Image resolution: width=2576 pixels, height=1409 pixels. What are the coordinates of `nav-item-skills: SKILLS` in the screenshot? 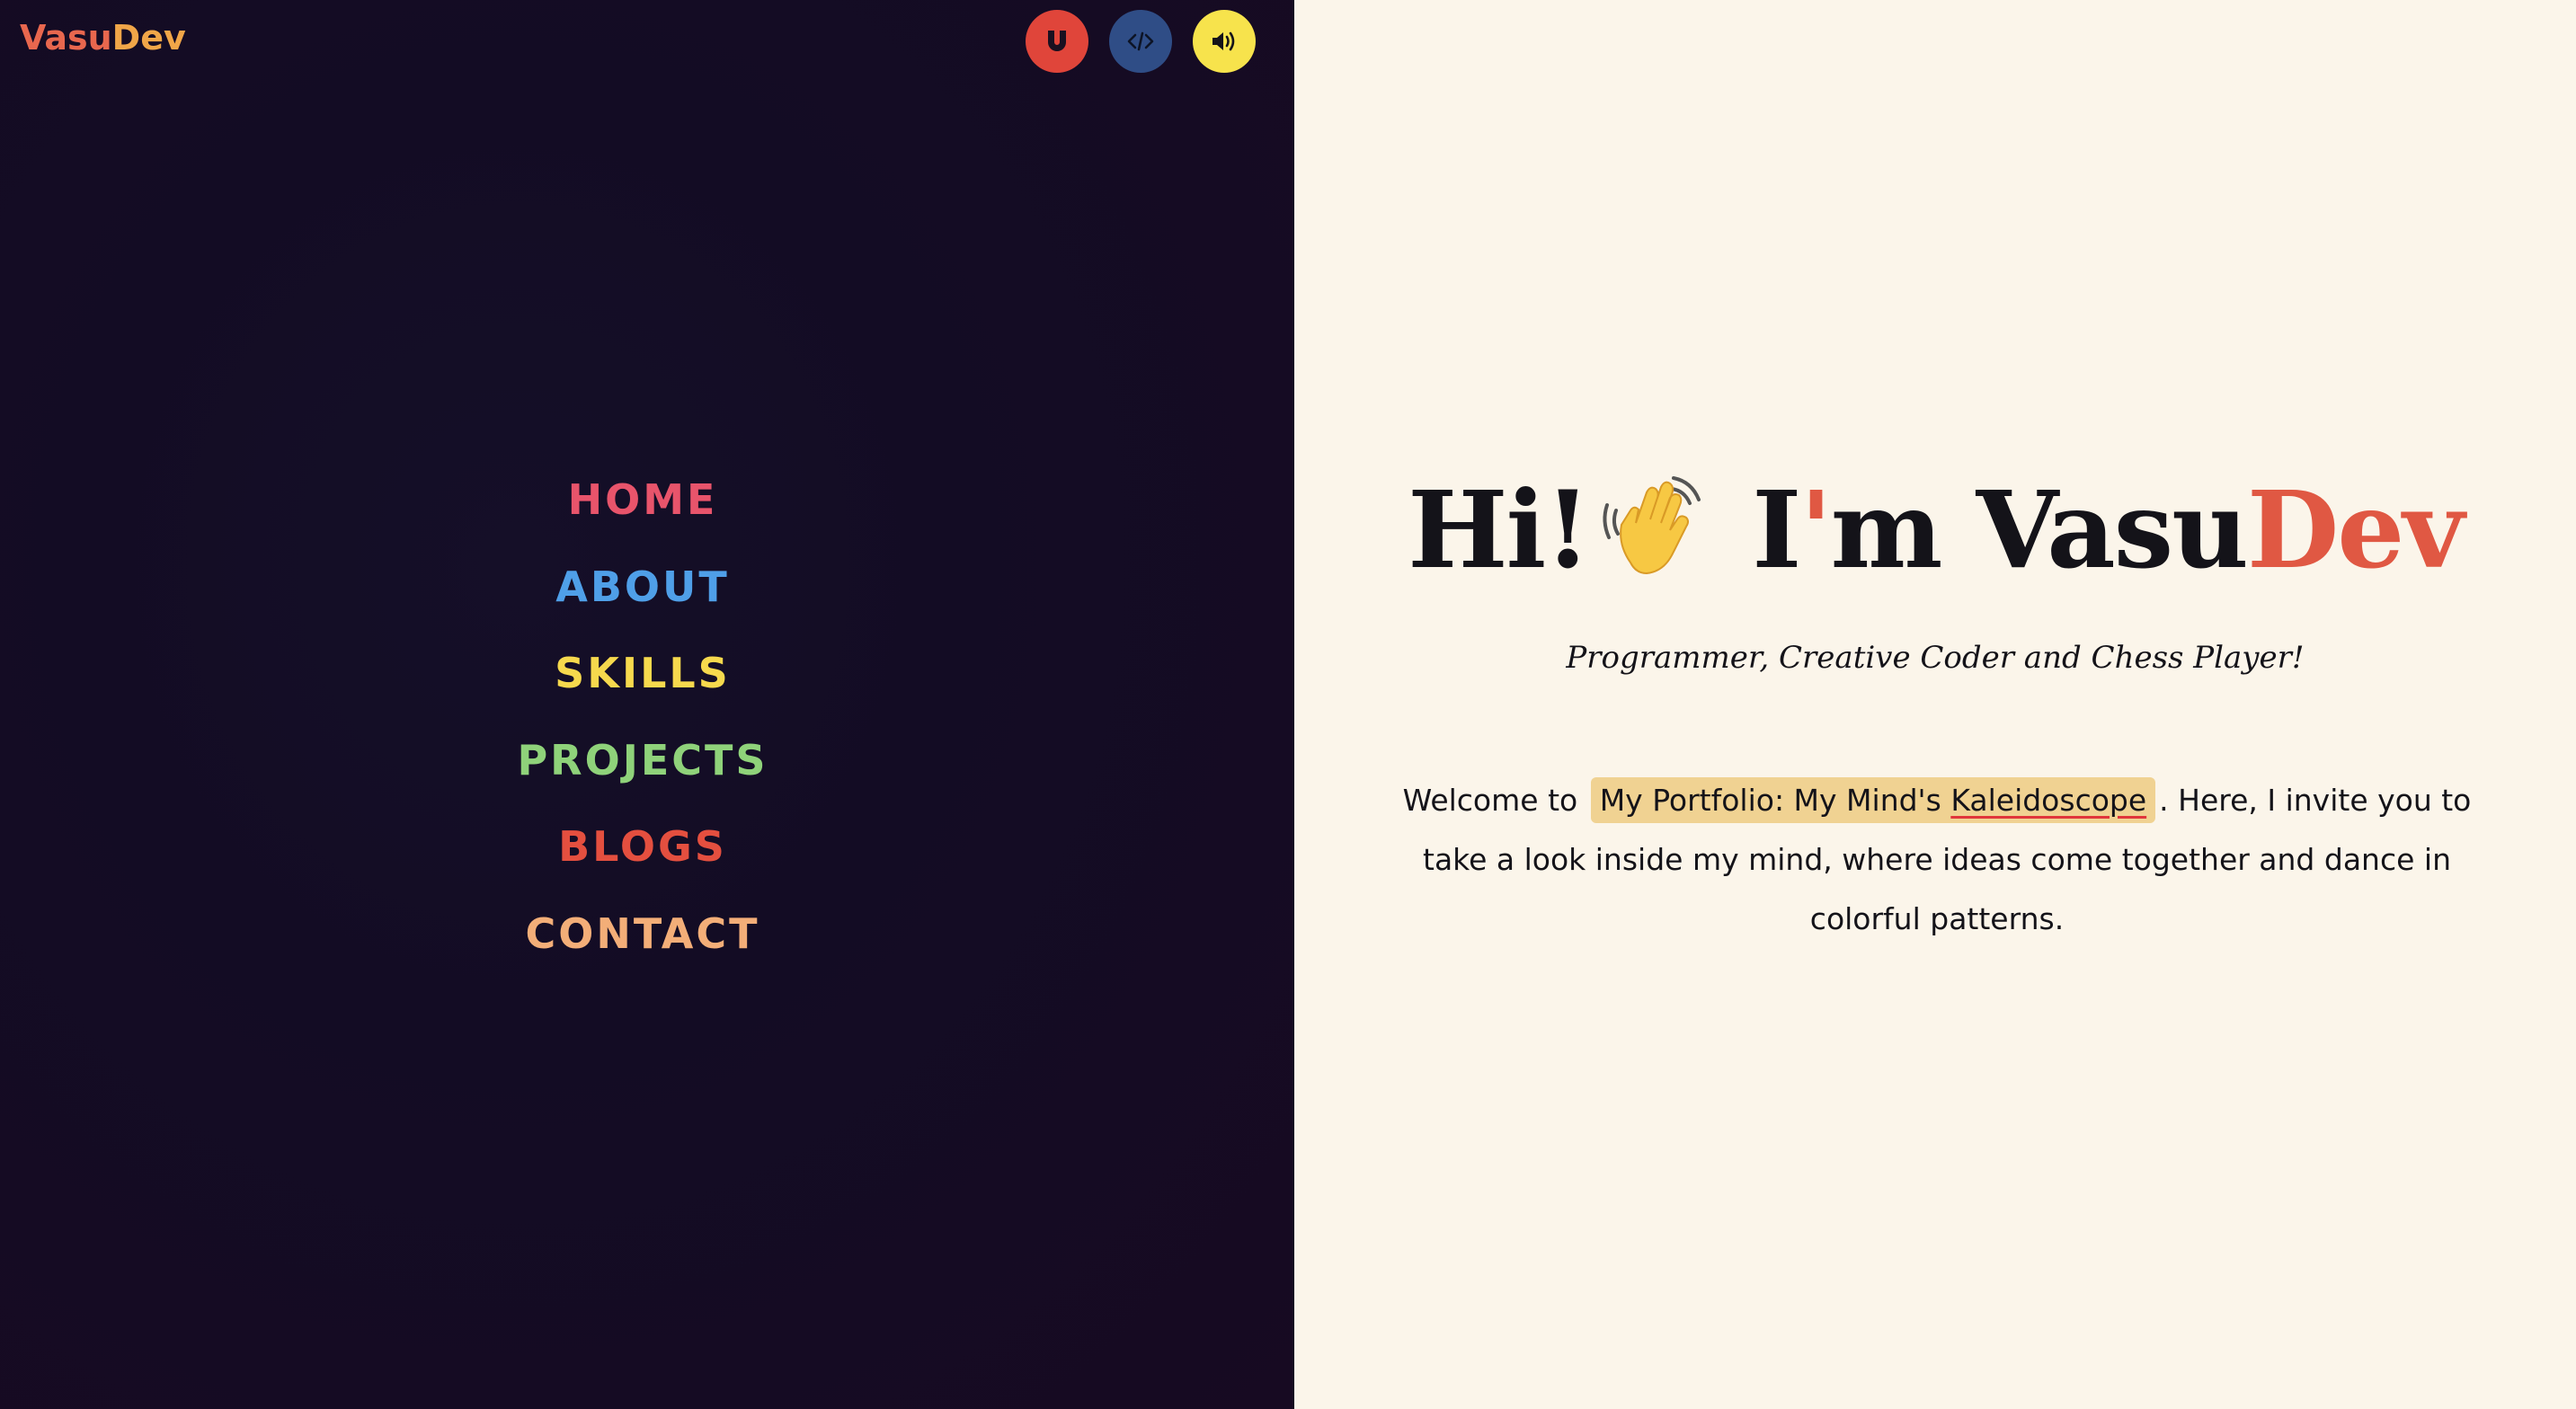 It's located at (643, 673).